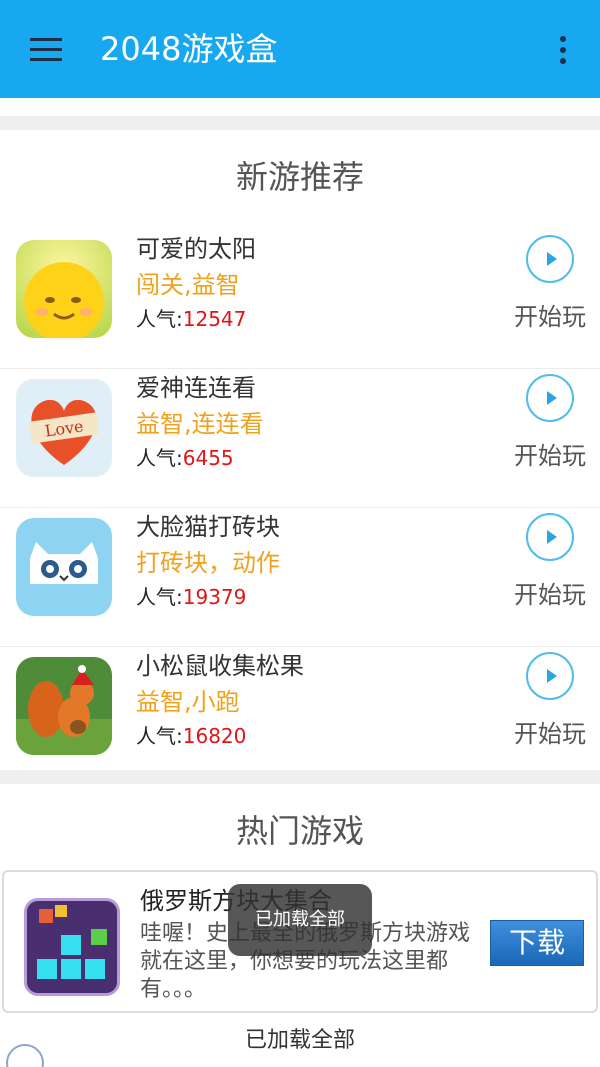 The height and width of the screenshot is (1067, 600). I want to click on popularity-value: 12547, so click(214, 319).